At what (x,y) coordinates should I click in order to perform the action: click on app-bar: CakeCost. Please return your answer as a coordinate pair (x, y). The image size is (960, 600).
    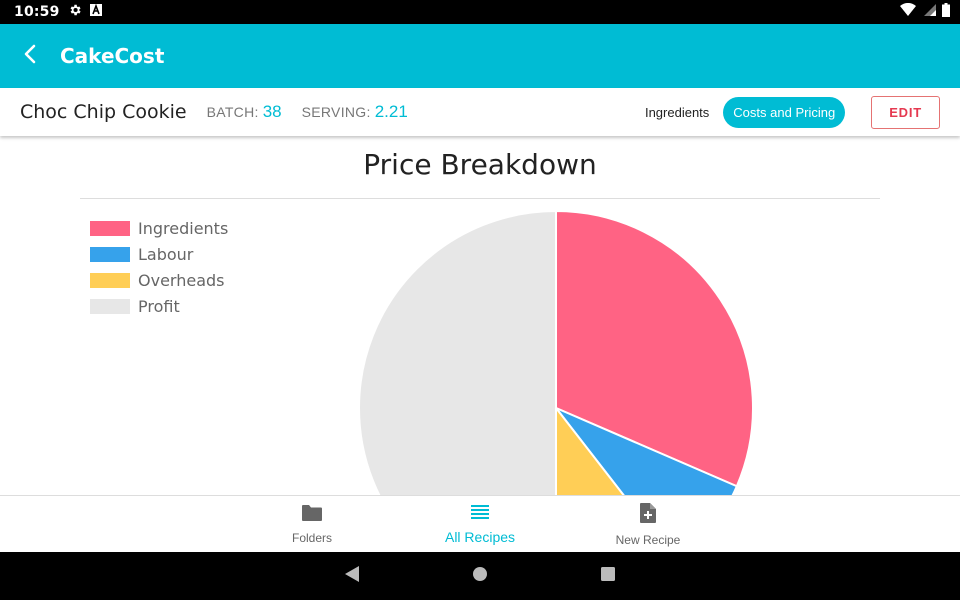
    Looking at the image, I should click on (480, 56).